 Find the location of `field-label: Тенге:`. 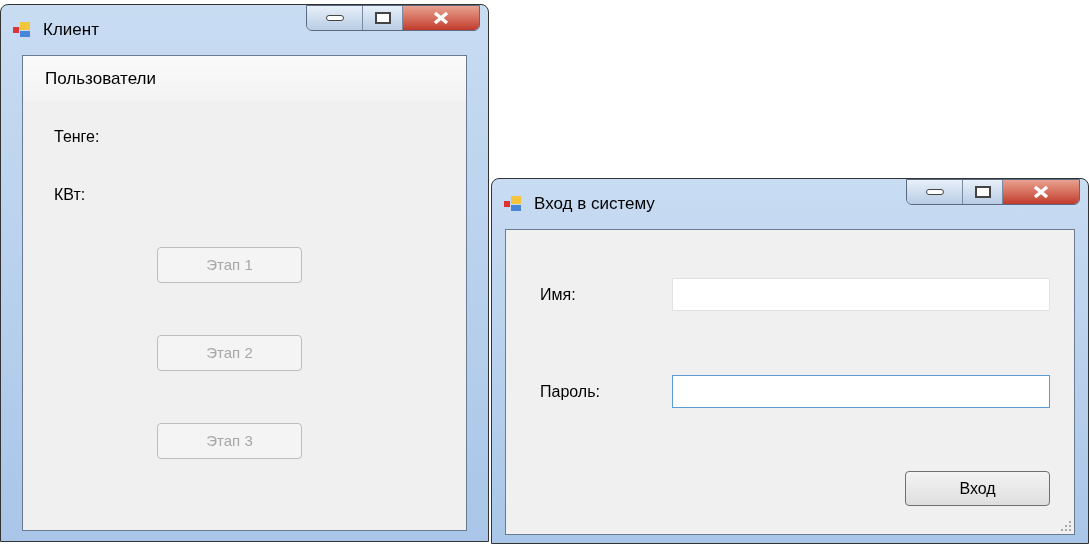

field-label: Тенге: is located at coordinates (77, 137).